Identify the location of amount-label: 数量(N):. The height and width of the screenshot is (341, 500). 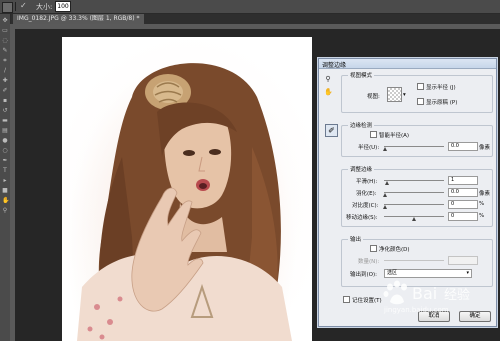
(369, 262).